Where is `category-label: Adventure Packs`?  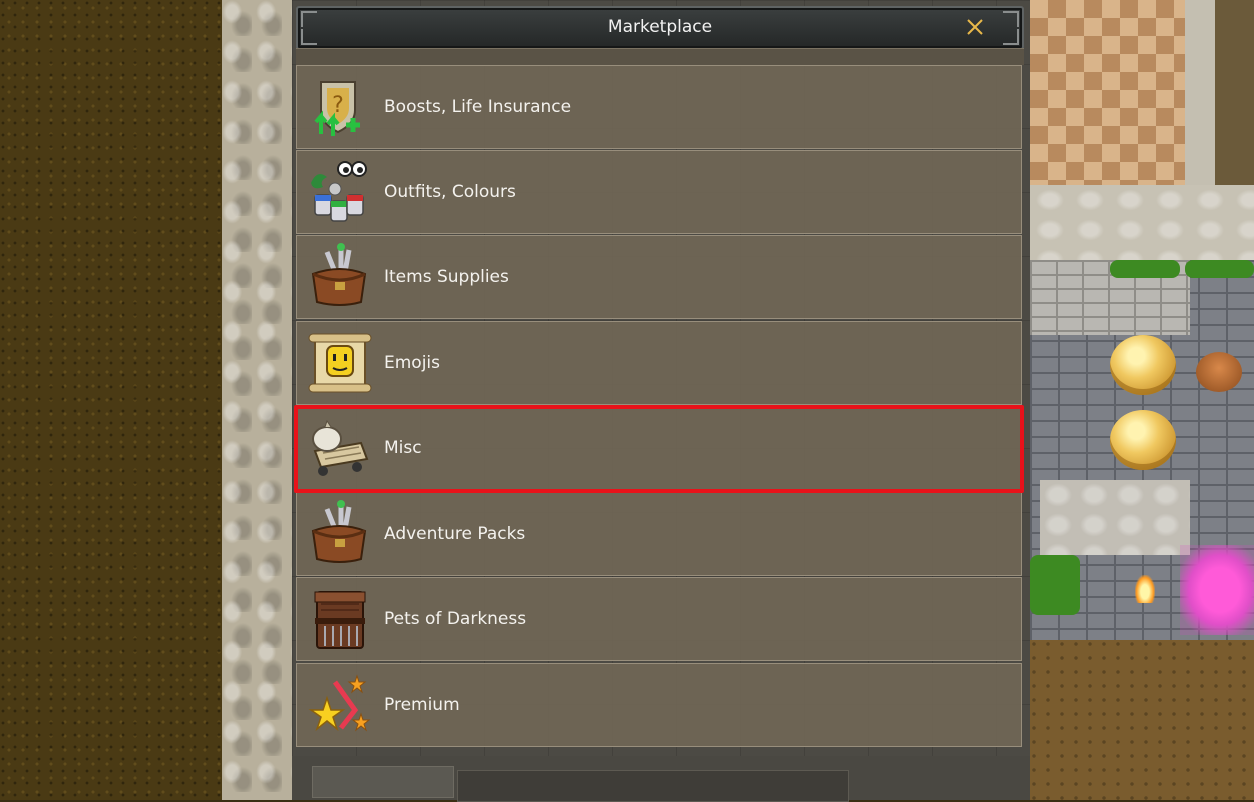 category-label: Adventure Packs is located at coordinates (455, 534).